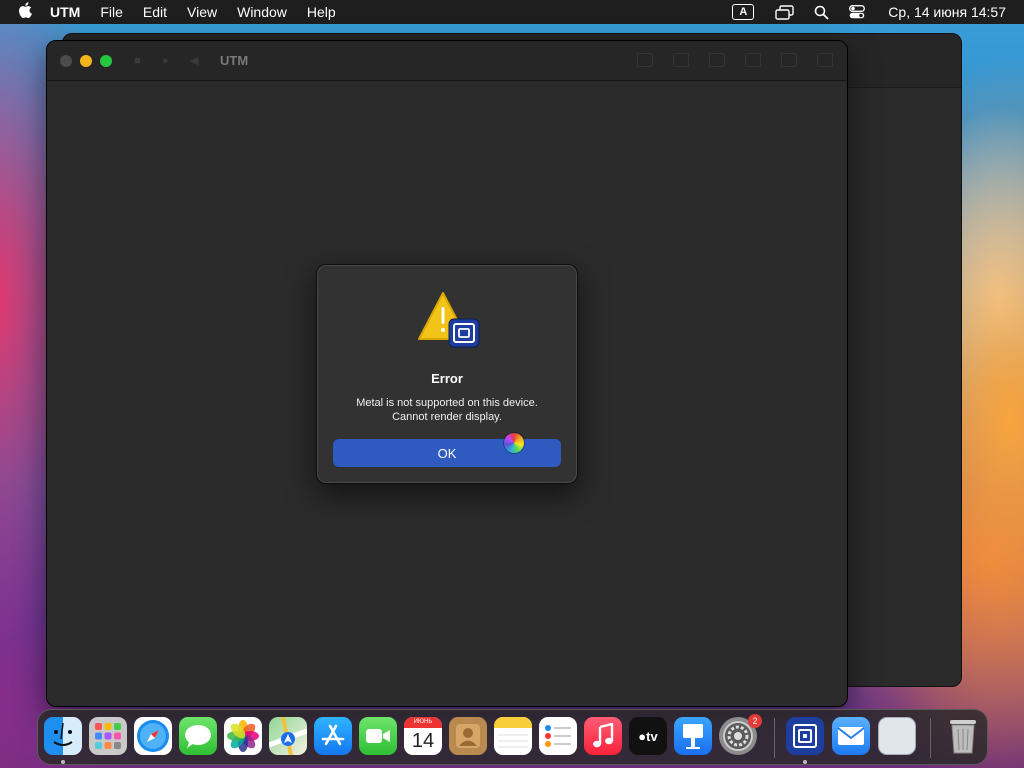 The width and height of the screenshot is (1024, 768). Describe the element at coordinates (851, 736) in the screenshot. I see `mail-icon` at that location.